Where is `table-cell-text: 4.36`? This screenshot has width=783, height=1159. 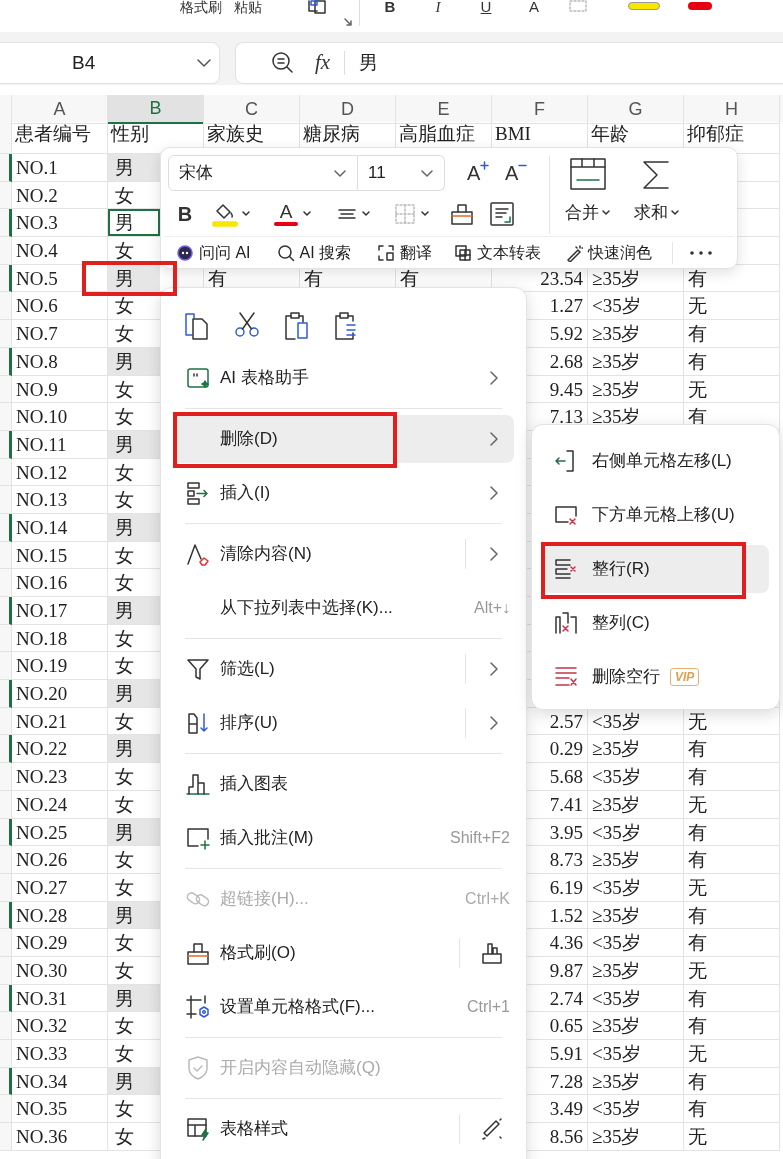 table-cell-text: 4.36 is located at coordinates (566, 943).